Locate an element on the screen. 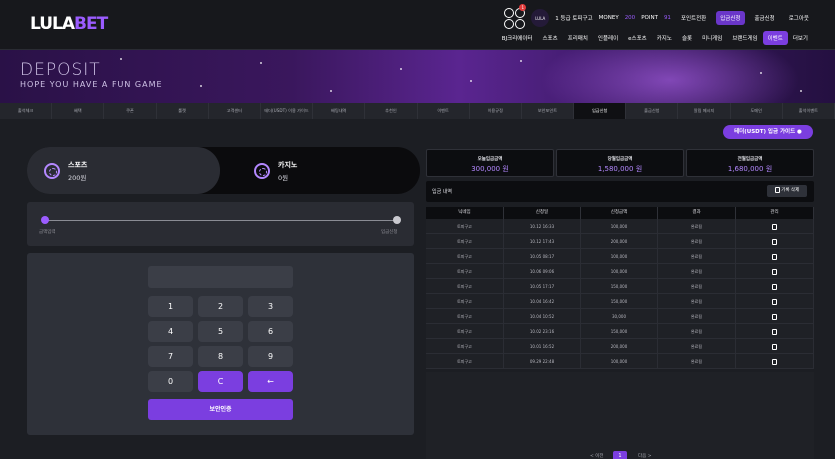  site-logo: LULABET is located at coordinates (69, 24).